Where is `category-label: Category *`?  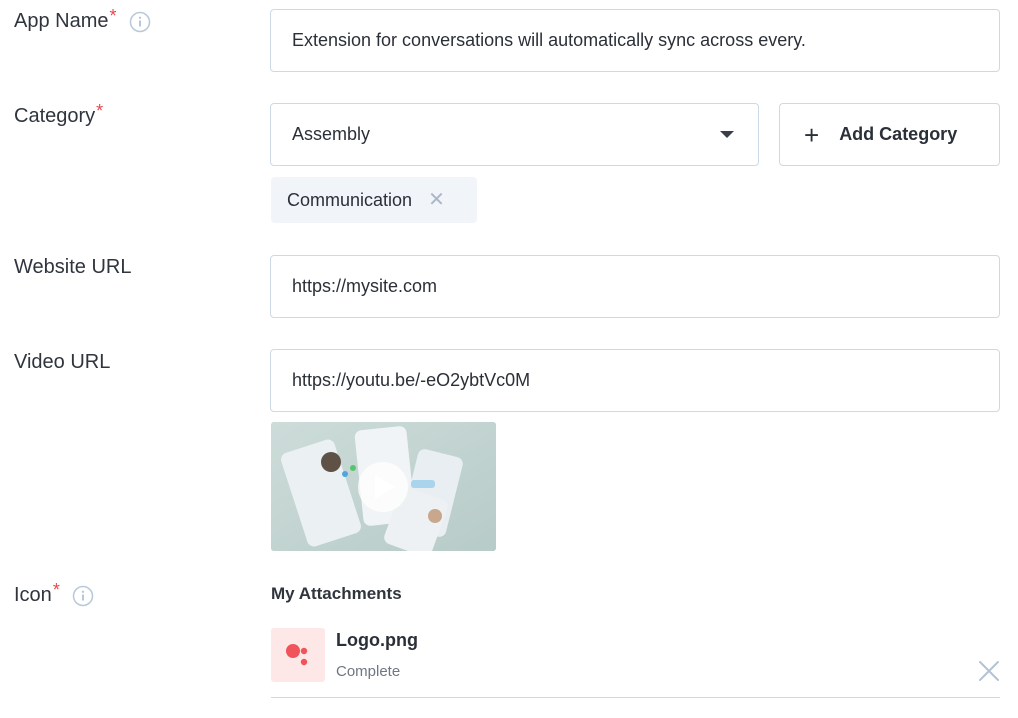 category-label: Category * is located at coordinates (58, 114).